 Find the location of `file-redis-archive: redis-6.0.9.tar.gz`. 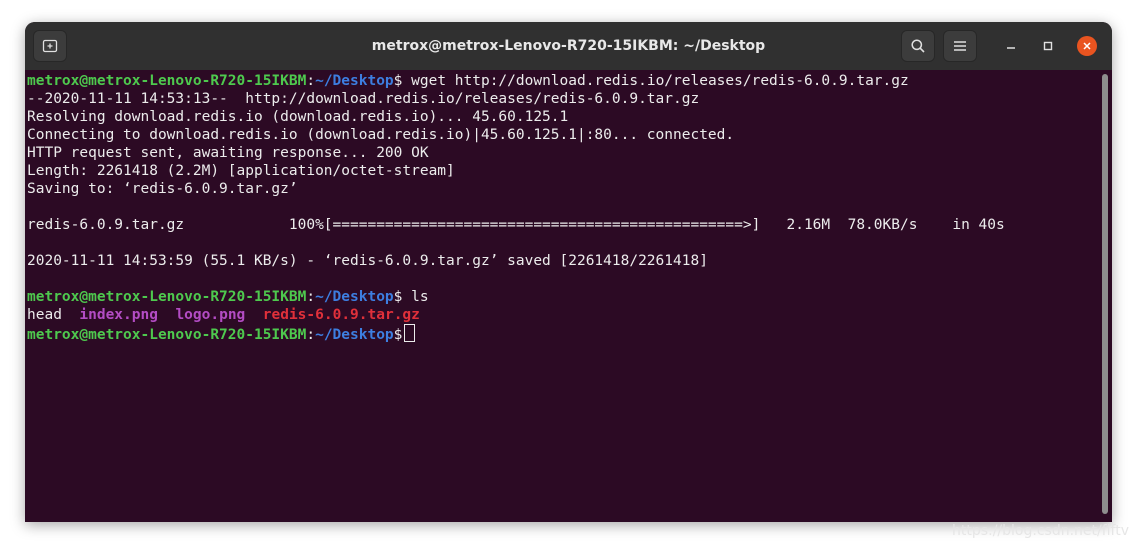

file-redis-archive: redis-6.0.9.tar.gz is located at coordinates (341, 315).